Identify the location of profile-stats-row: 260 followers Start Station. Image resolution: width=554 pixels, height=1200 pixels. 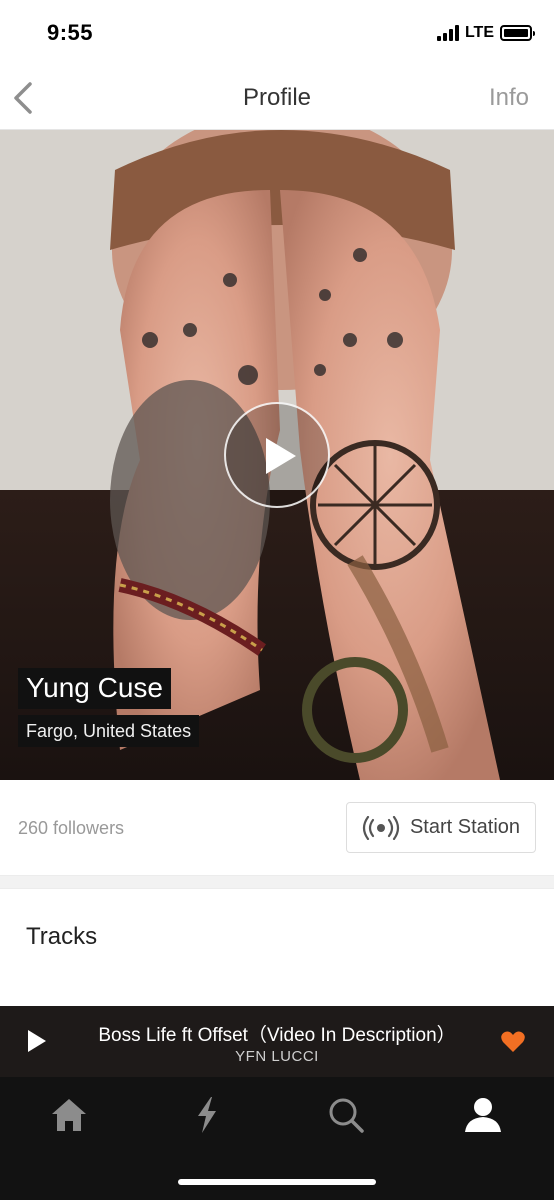
(277, 827).